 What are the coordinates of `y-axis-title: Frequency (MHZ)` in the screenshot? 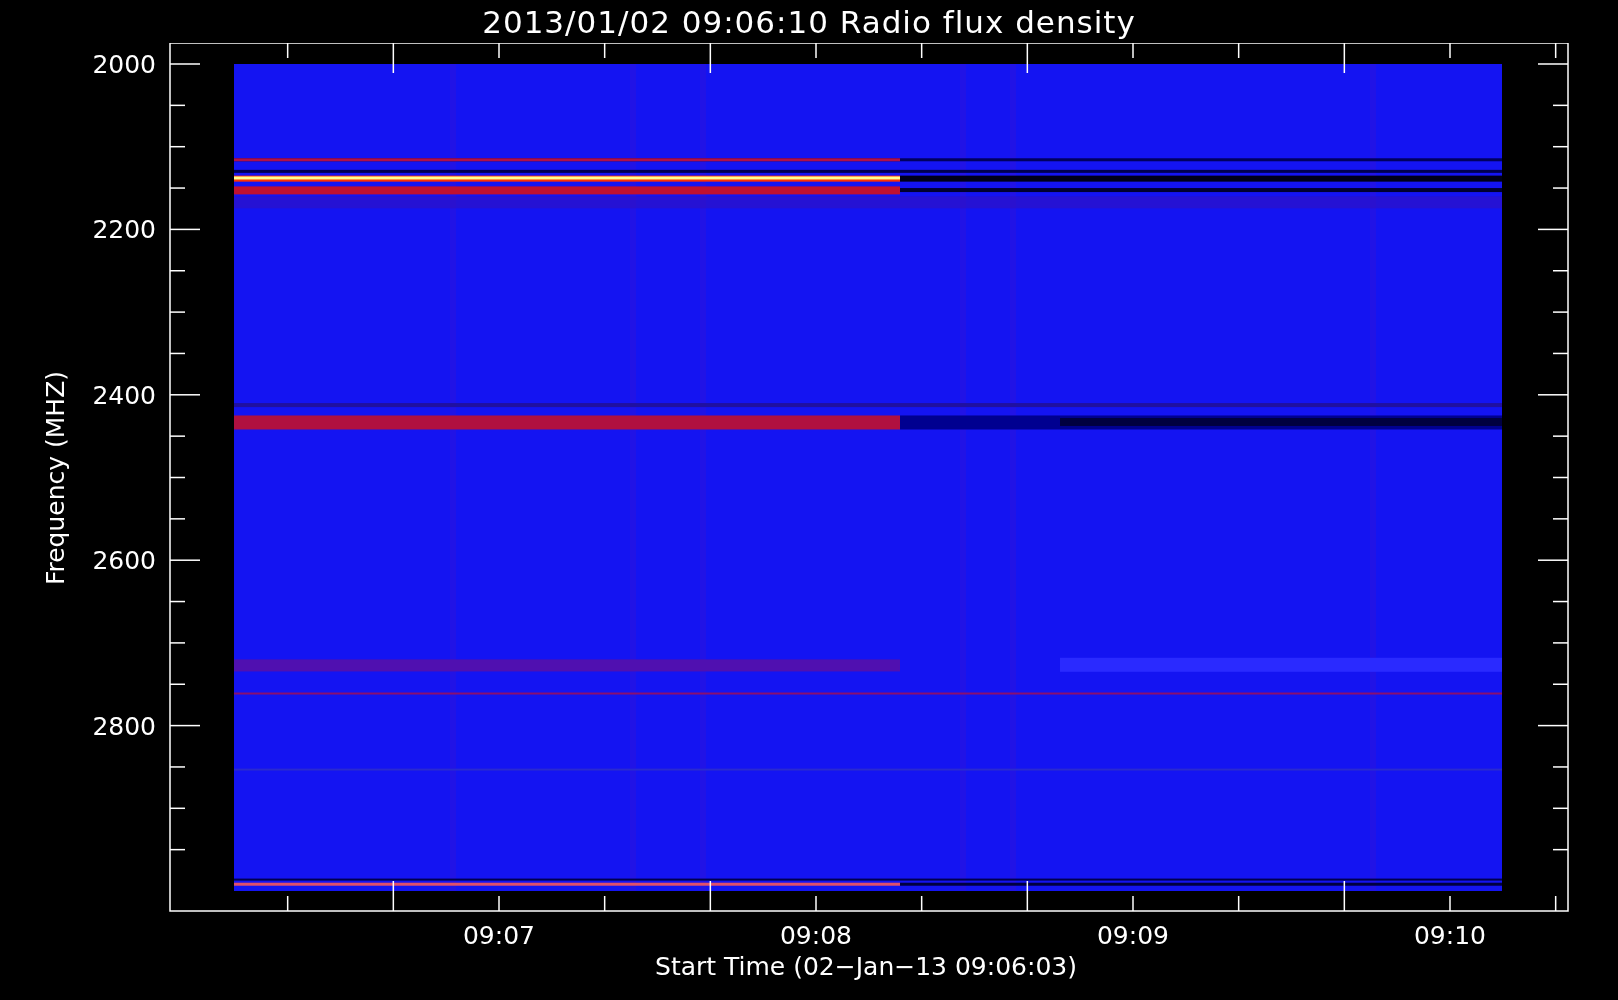 It's located at (55, 478).